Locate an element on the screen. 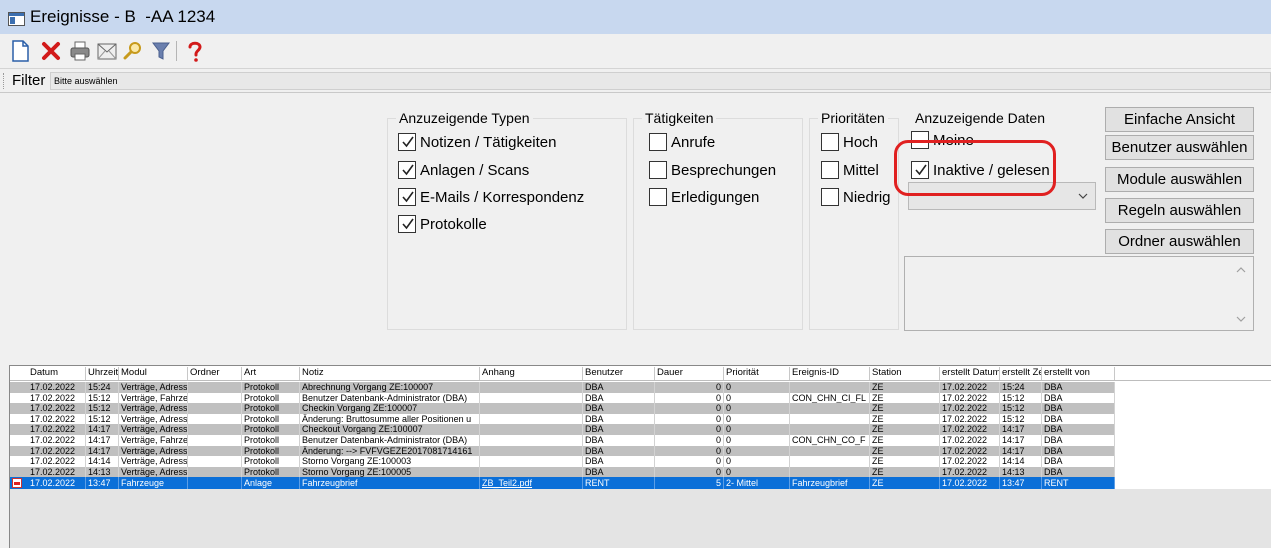 This screenshot has height=548, width=1271. cell-uhrzeit: 14:17 is located at coordinates (102, 451).